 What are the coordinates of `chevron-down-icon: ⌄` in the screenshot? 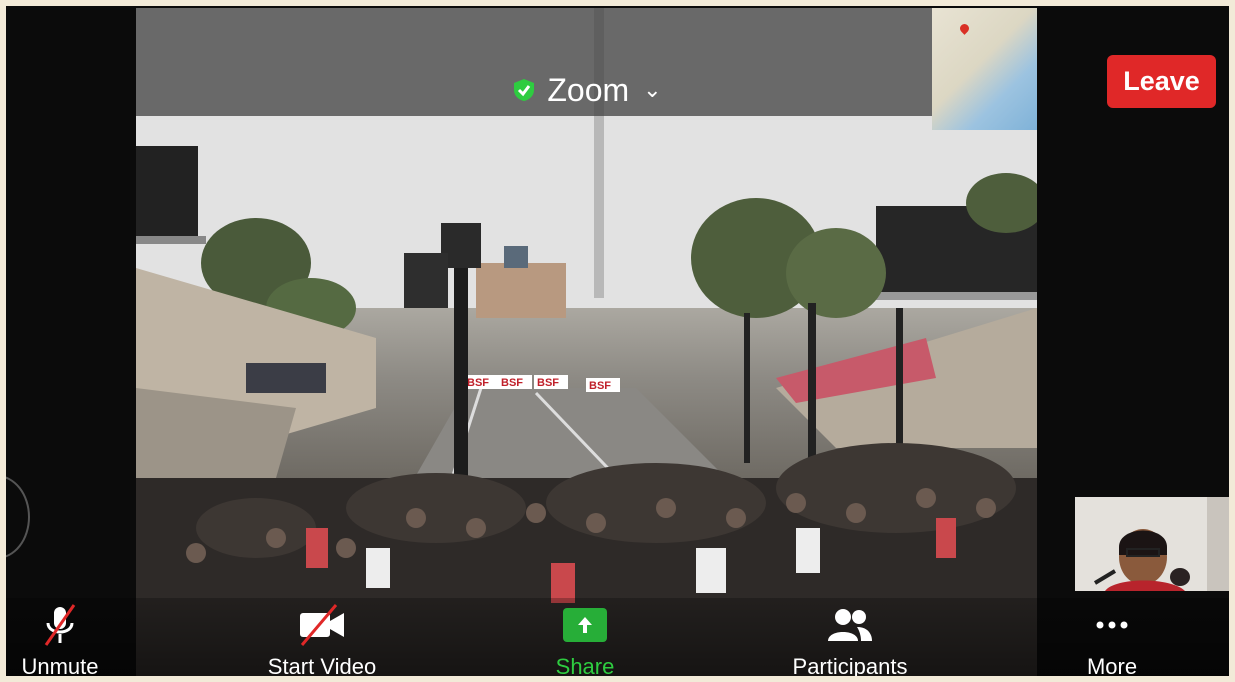 It's located at (652, 89).